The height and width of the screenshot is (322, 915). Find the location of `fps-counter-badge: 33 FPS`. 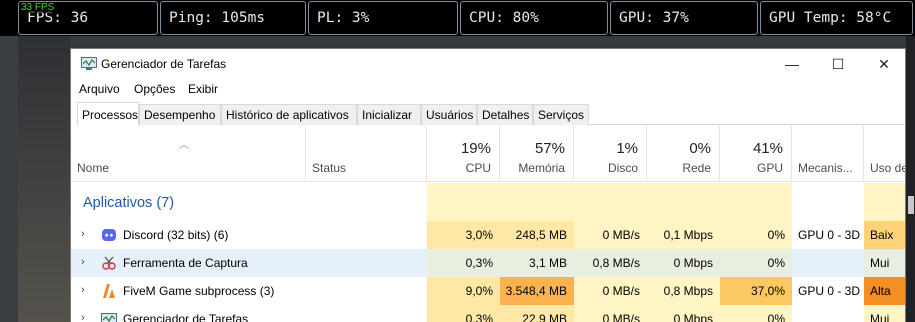

fps-counter-badge: 33 FPS is located at coordinates (38, 7).